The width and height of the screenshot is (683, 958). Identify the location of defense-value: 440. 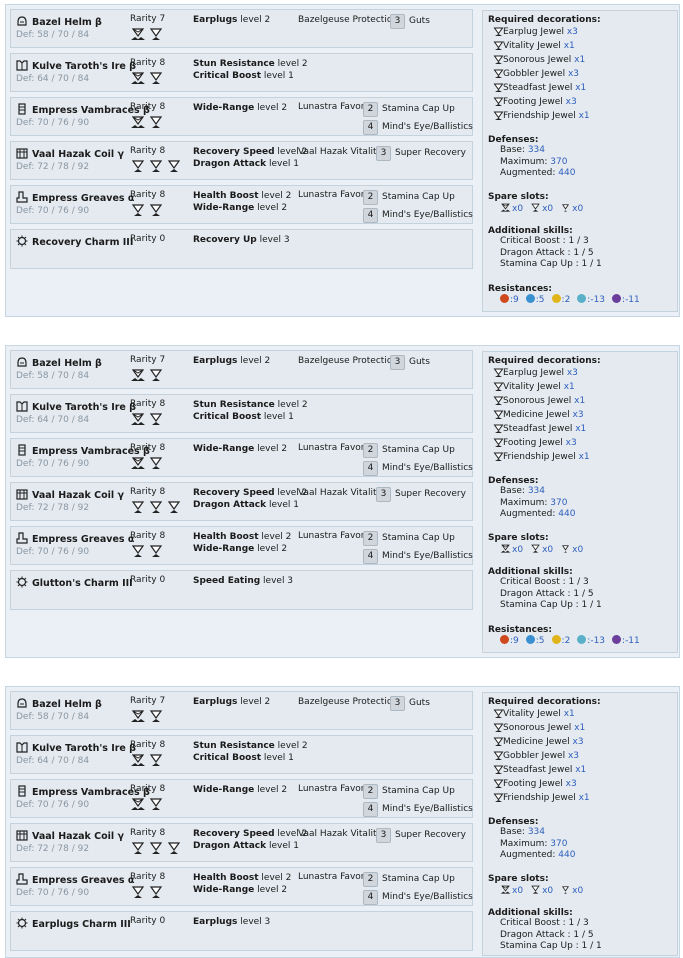
(567, 173).